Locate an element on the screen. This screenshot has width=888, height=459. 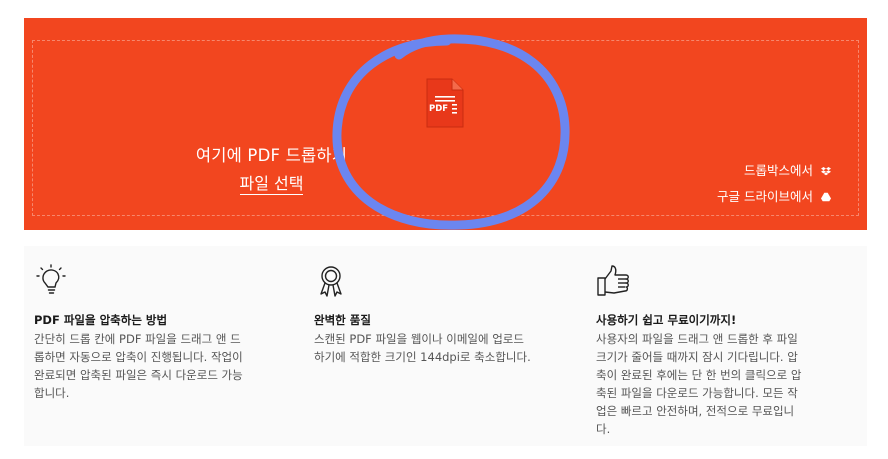
feature-title: 사용하기 쉽고 무료이기까지! is located at coordinates (666, 320).